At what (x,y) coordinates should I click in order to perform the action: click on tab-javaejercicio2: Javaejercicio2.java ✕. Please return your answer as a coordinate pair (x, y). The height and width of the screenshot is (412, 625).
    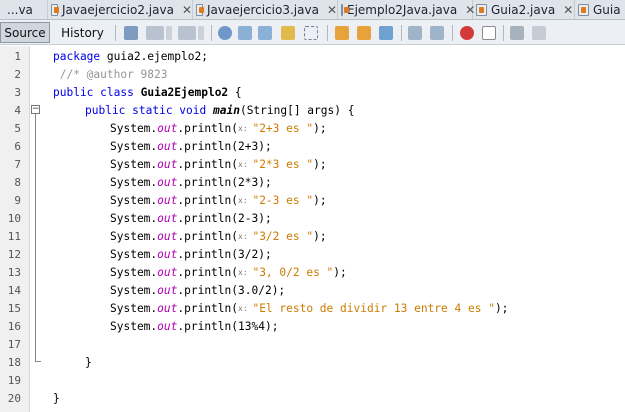
    Looking at the image, I should click on (120, 9).